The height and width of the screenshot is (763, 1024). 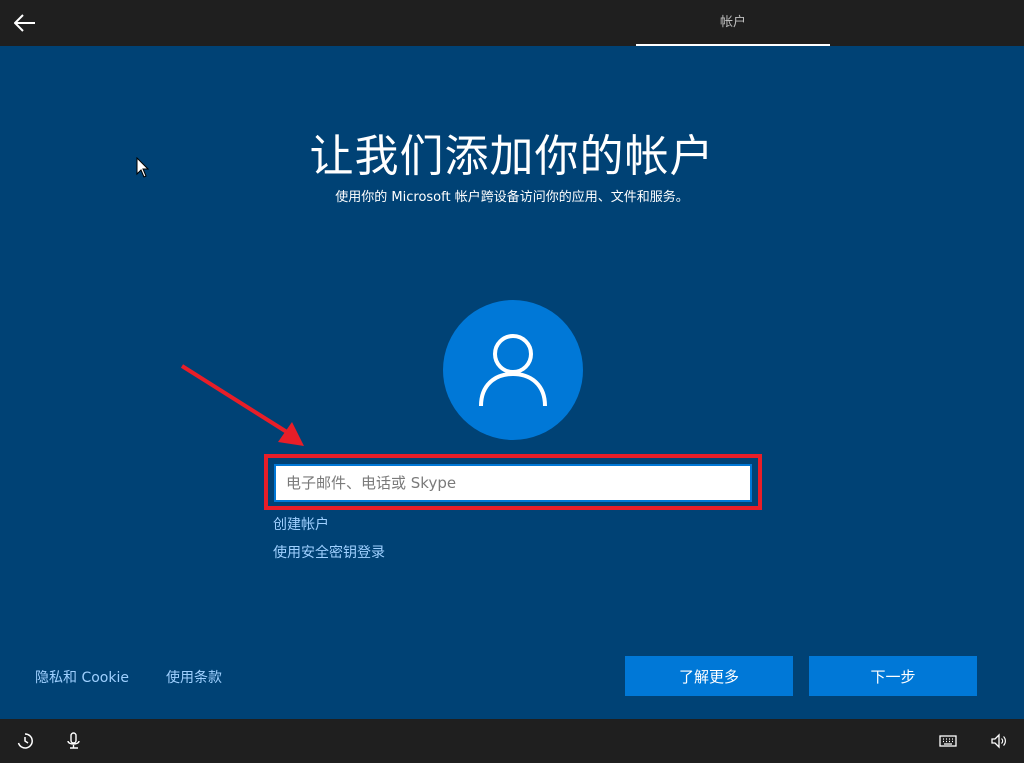 I want to click on tab-account-label: 帐户, so click(x=732, y=22).